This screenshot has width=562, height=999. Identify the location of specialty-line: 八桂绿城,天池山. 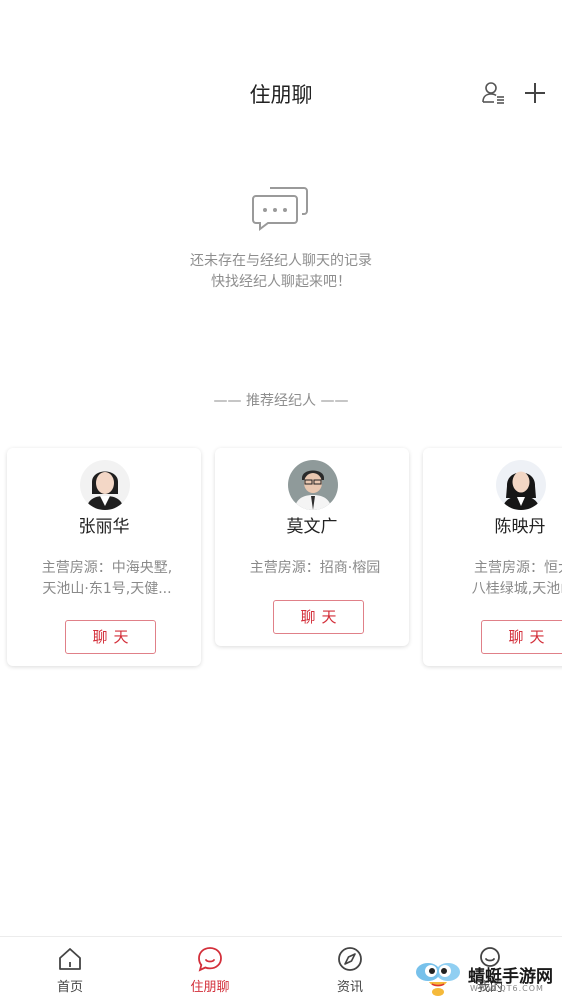
(516, 589).